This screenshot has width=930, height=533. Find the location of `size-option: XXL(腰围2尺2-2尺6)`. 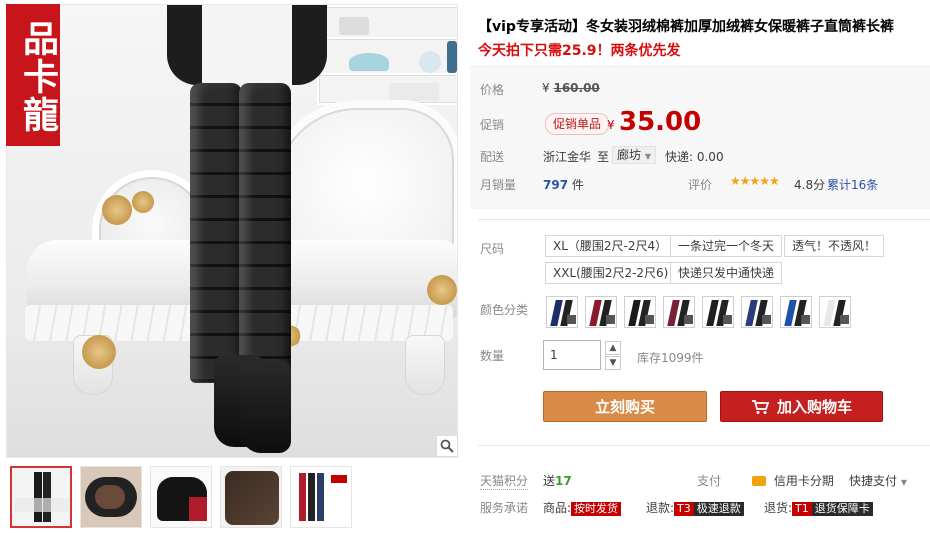

size-option: XXL(腰围2尺2-2尺6) is located at coordinates (611, 273).